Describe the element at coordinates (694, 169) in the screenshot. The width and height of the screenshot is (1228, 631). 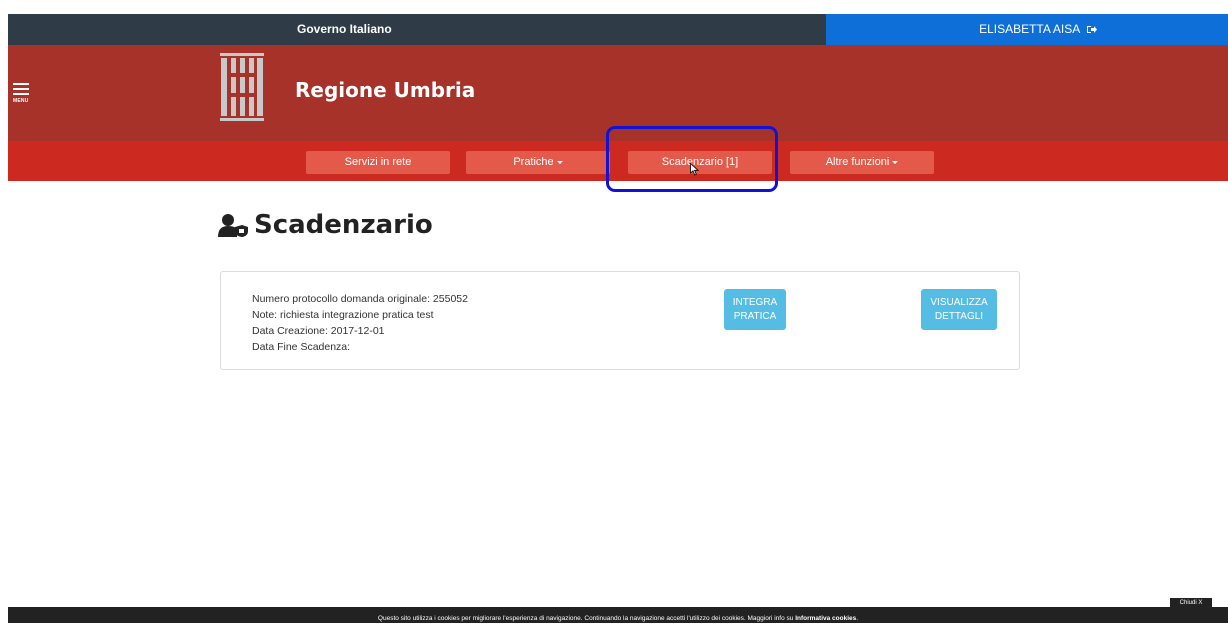
I see `mouse-cursor-icon` at that location.